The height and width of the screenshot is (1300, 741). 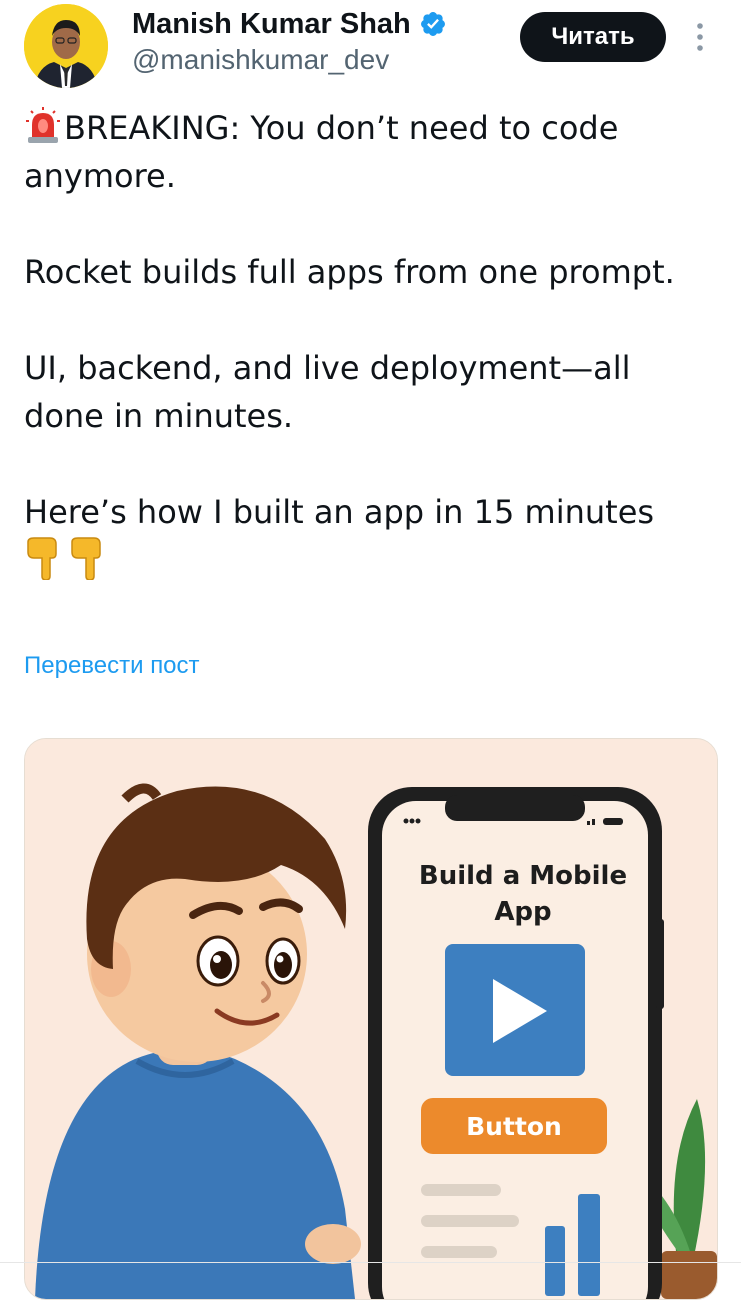 What do you see at coordinates (339, 512) in the screenshot?
I see `tweet-paragraph-4: Here’s how I built an app in 15 minutes` at bounding box center [339, 512].